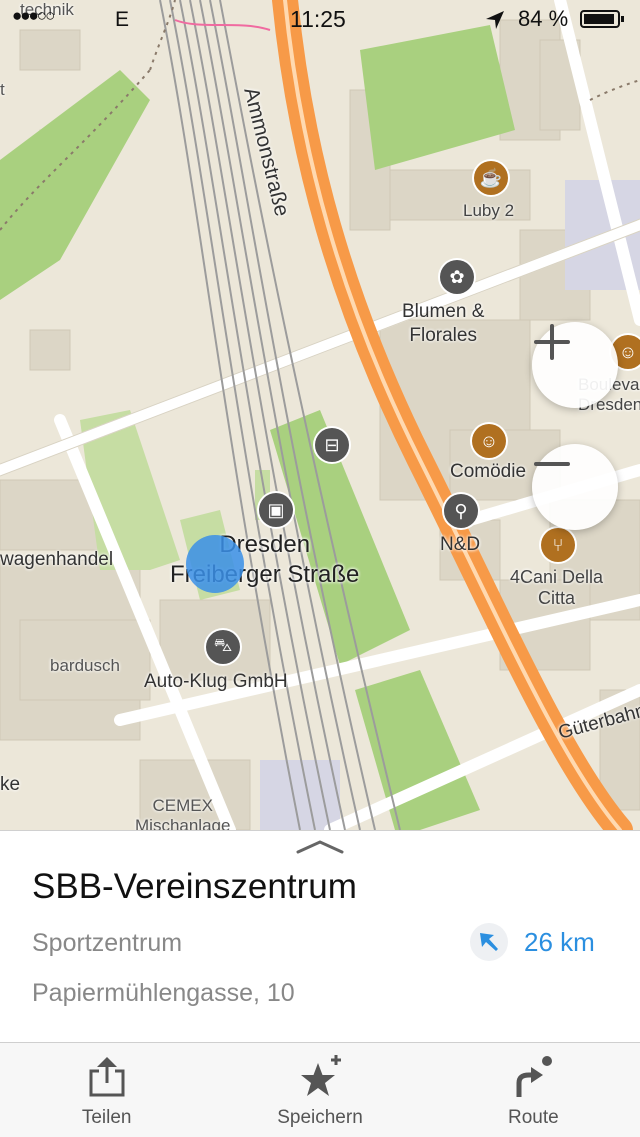 This screenshot has width=640, height=1137. I want to click on poi-label-bardusch: bardusch, so click(85, 665).